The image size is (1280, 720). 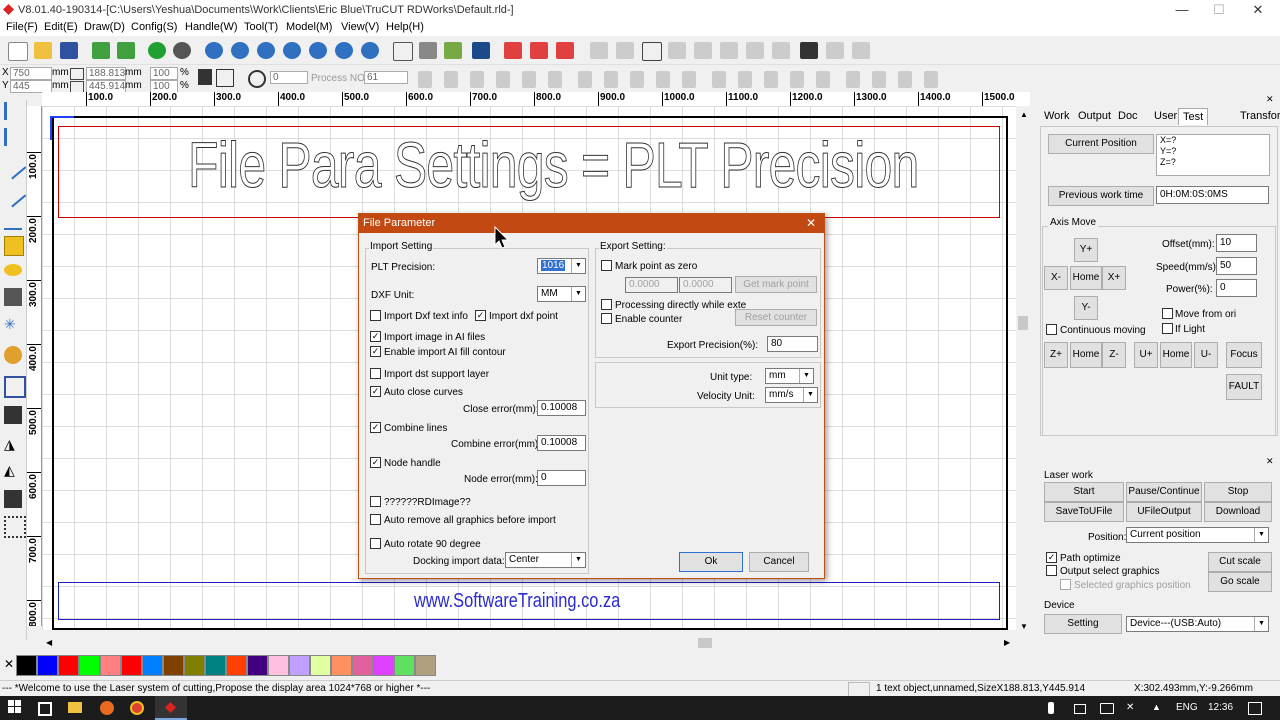 I want to click on vertical-scrollbar: ▲ ▼, so click(x=1023, y=371).